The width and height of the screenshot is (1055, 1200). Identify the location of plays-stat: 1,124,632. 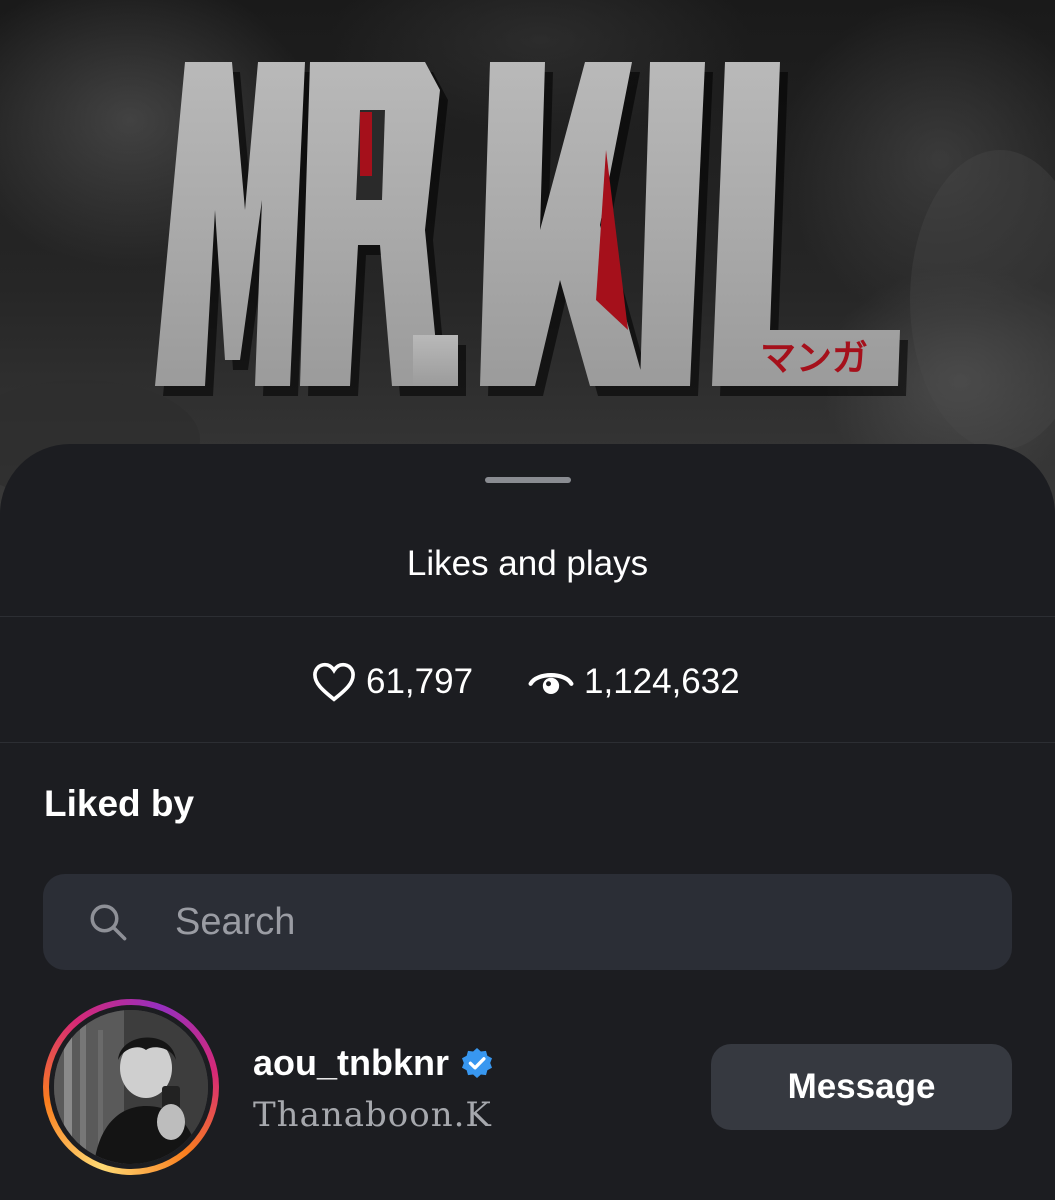
(634, 682).